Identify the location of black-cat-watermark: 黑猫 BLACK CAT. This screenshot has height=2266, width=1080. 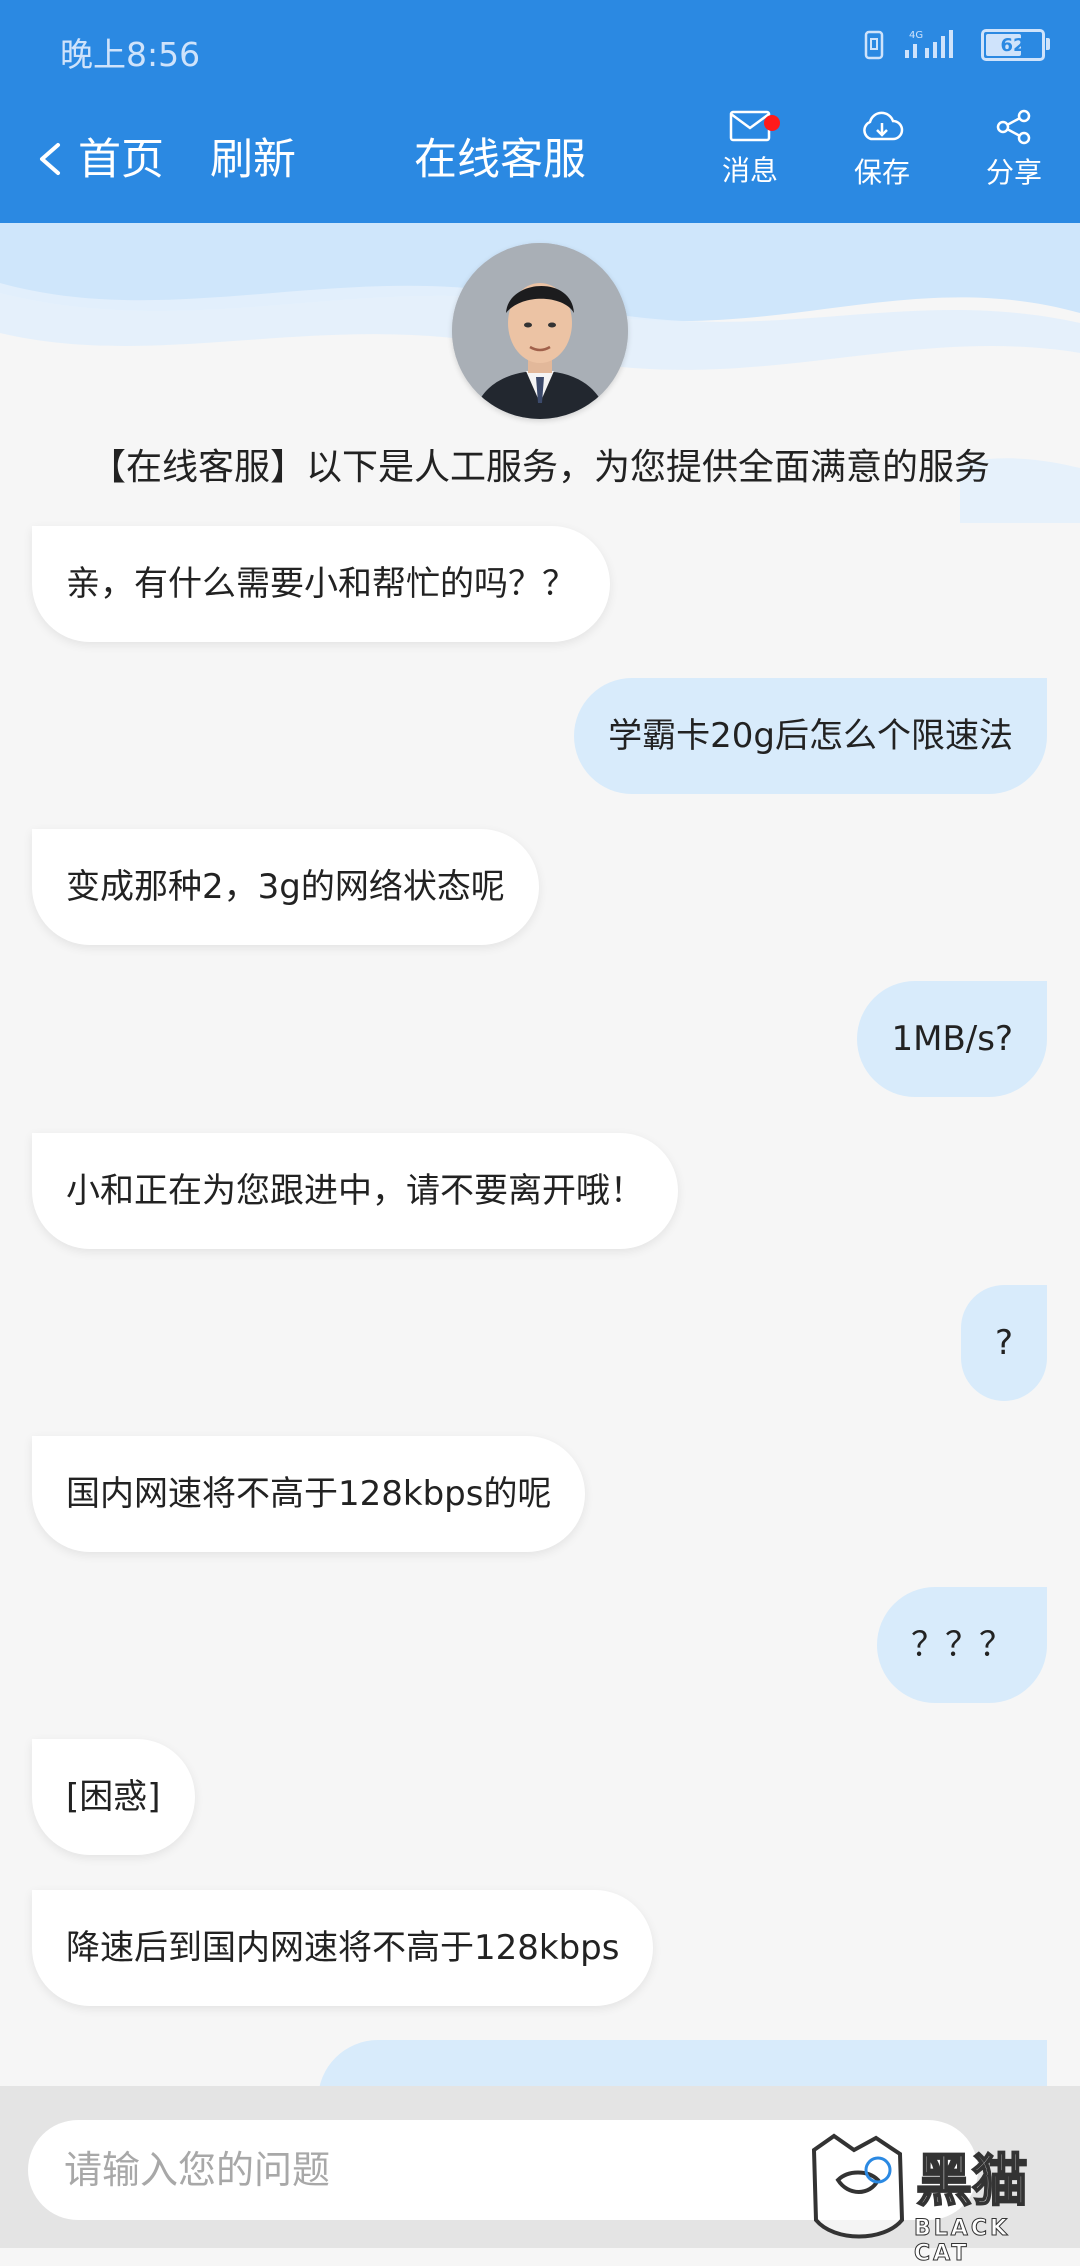
(939, 2198).